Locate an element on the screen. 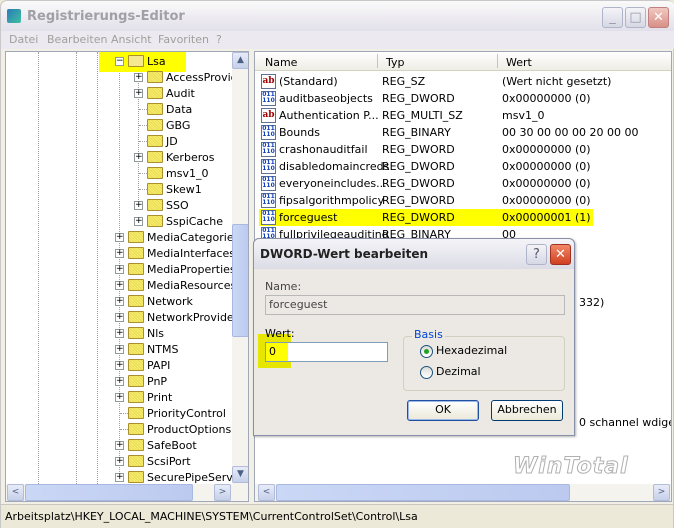  tree-item: + Audit is located at coordinates (188, 93).